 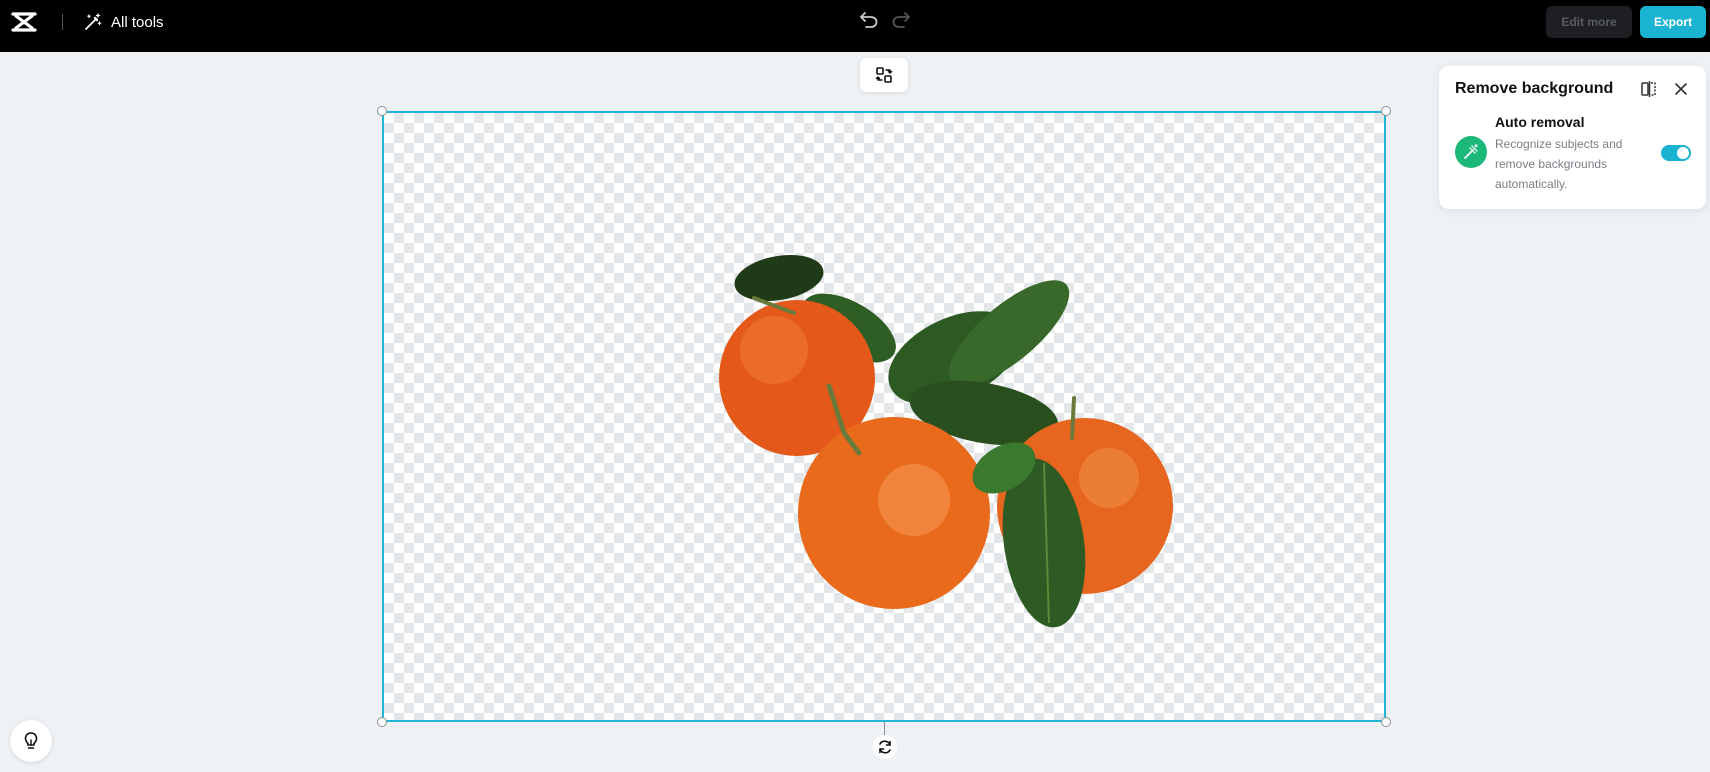 What do you see at coordinates (1683, 153) in the screenshot?
I see `toggle-knob` at bounding box center [1683, 153].